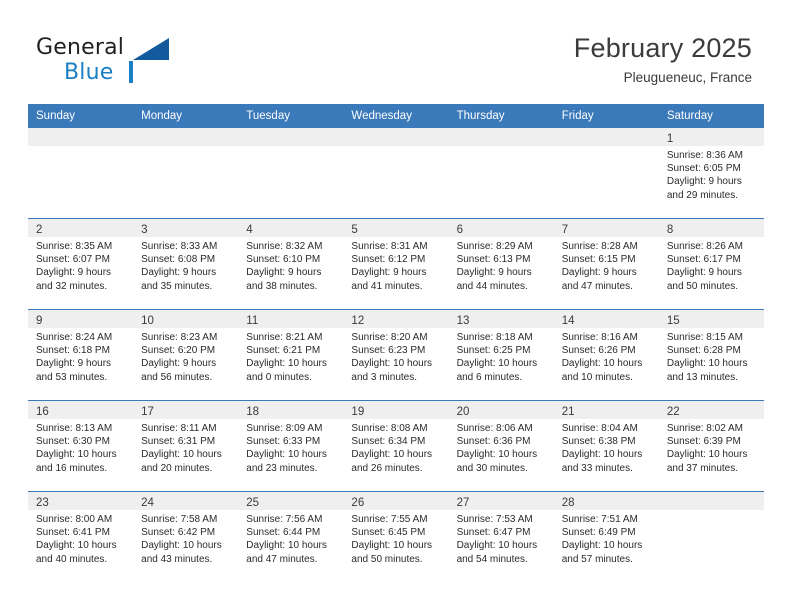 Image resolution: width=792 pixels, height=612 pixels. What do you see at coordinates (598, 351) in the screenshot?
I see `sunset-time: Sunset: 6:26 PM` at bounding box center [598, 351].